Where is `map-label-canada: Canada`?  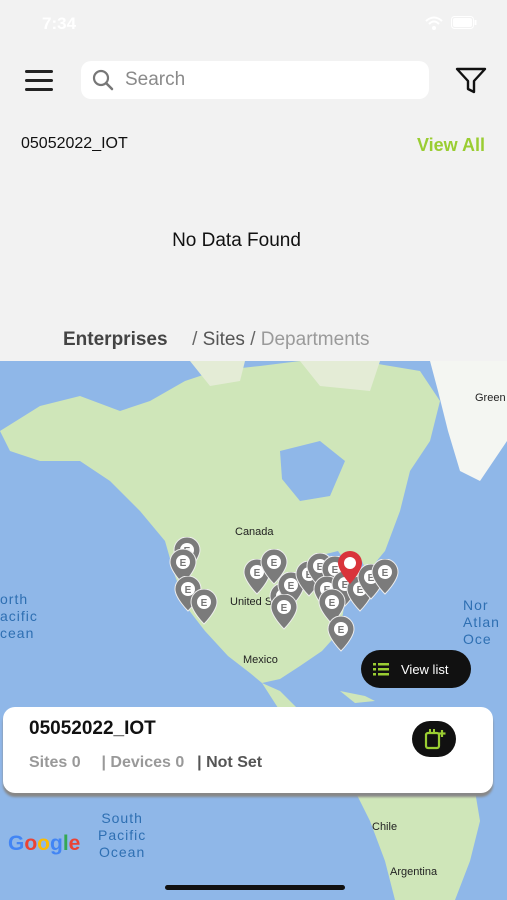 map-label-canada: Canada is located at coordinates (254, 532).